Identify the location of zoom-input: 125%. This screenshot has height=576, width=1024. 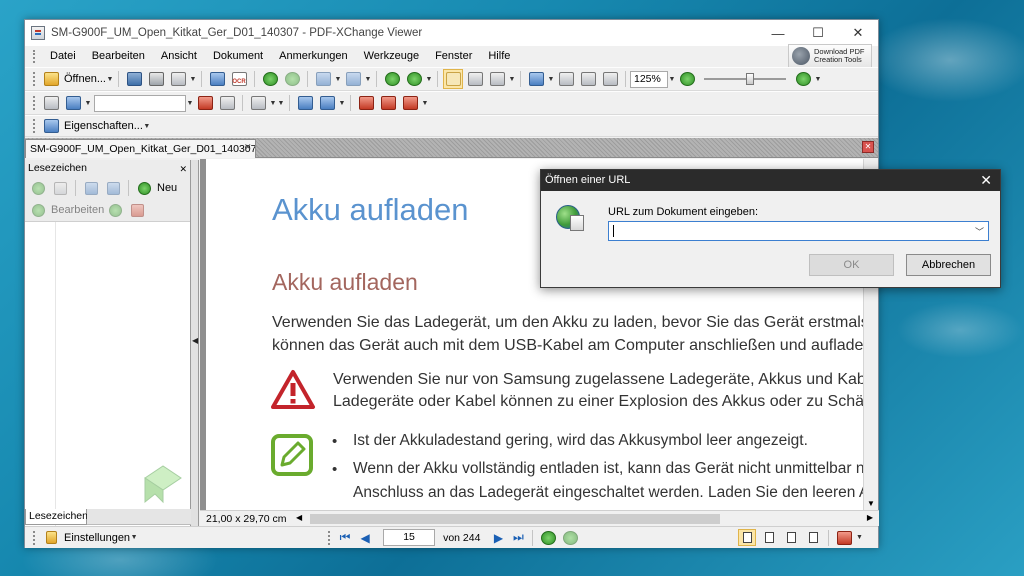
(649, 79).